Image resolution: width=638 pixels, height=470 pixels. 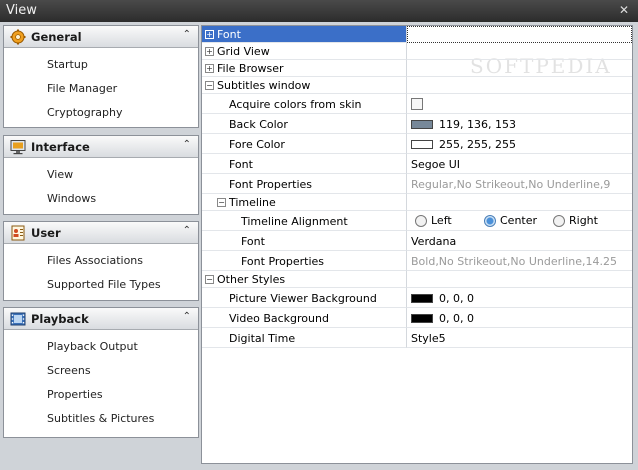 What do you see at coordinates (101, 147) in the screenshot?
I see `nav-group-header-interface: Interface ⌃` at bounding box center [101, 147].